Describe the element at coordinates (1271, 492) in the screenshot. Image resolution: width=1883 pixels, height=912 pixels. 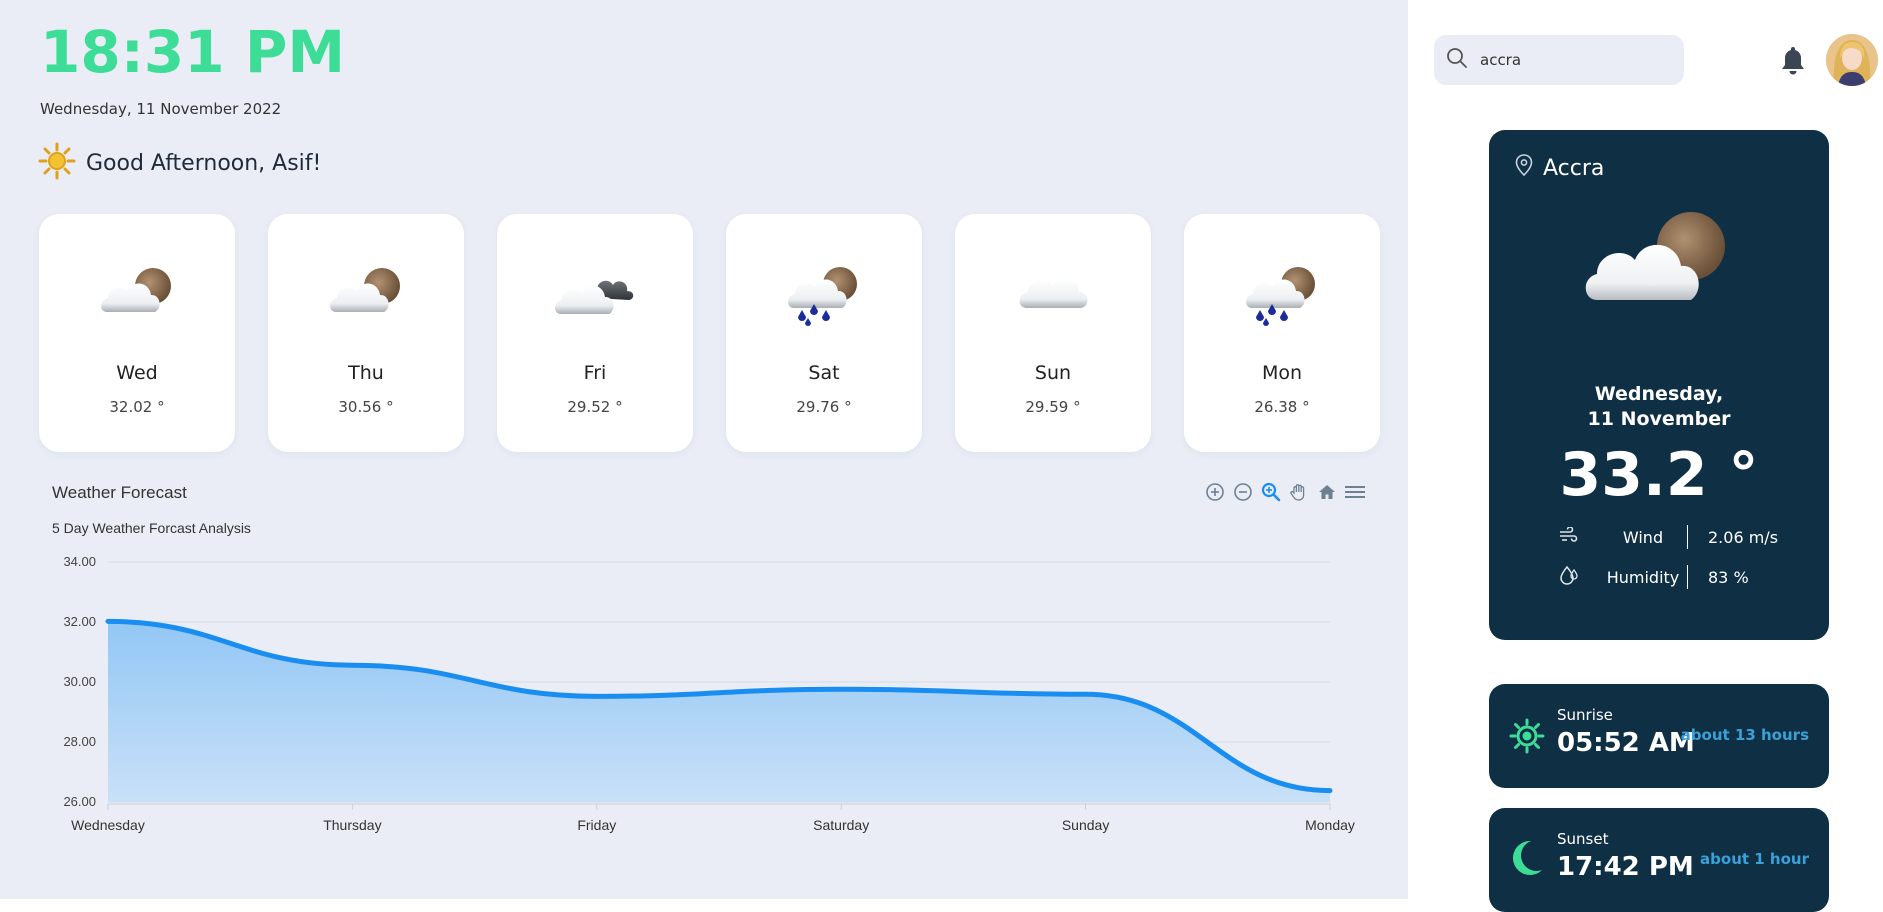
I see `zoom-selection-icon` at that location.